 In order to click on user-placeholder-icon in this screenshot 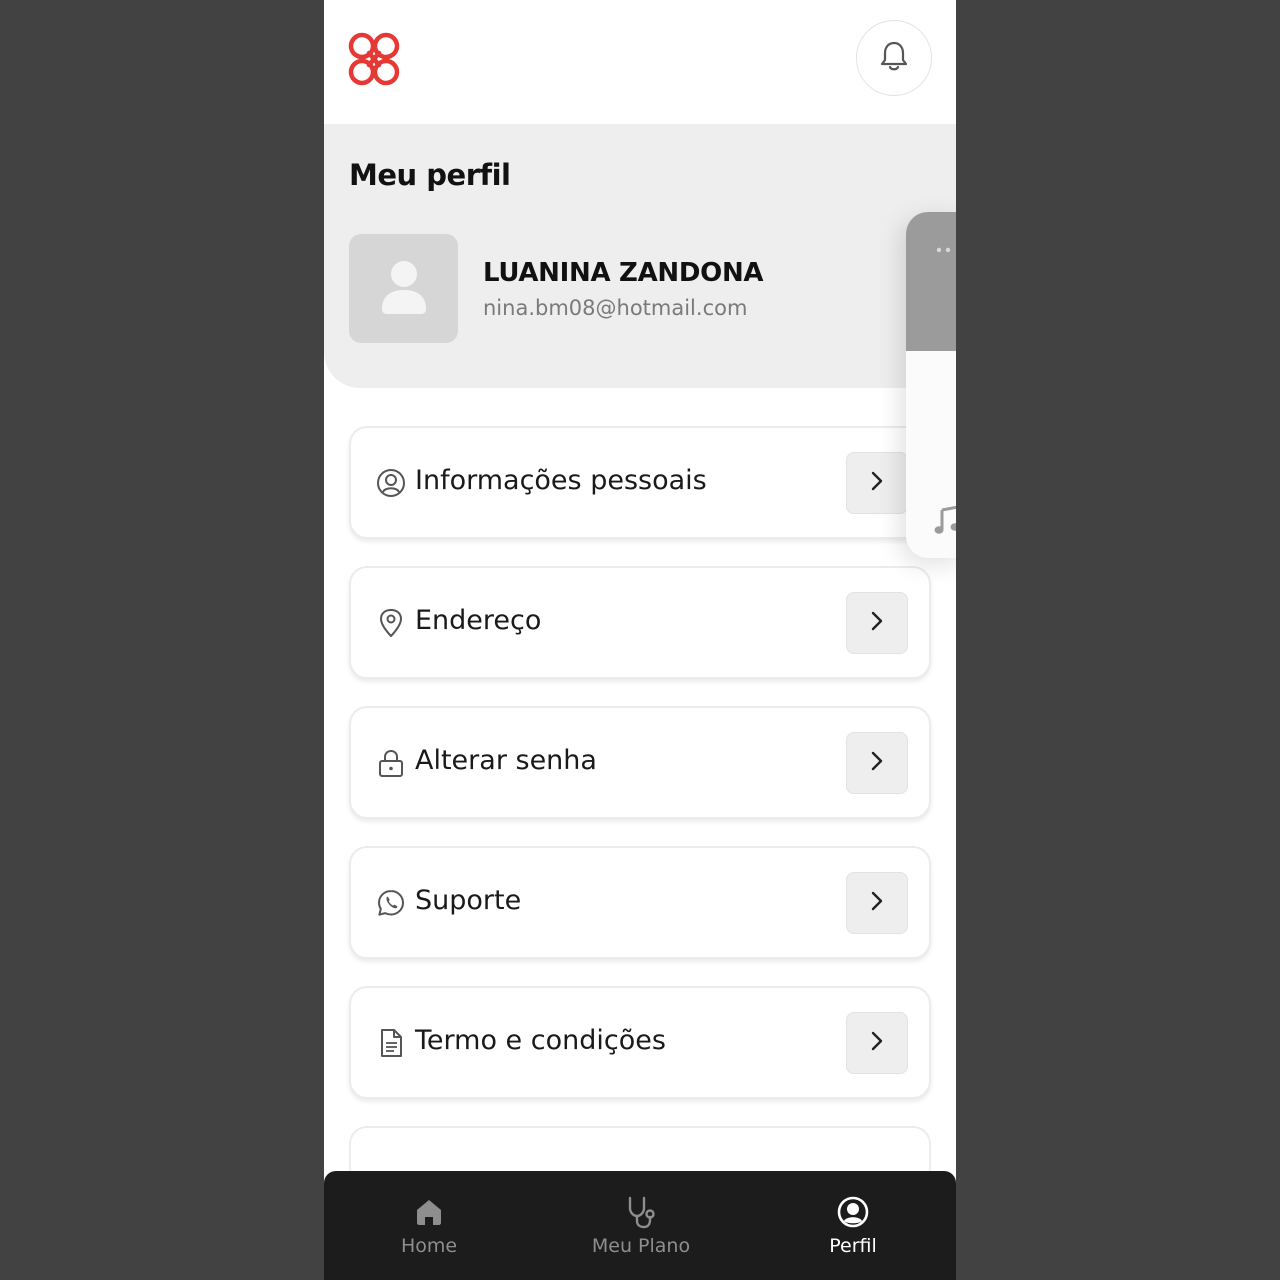, I will do `click(404, 289)`.